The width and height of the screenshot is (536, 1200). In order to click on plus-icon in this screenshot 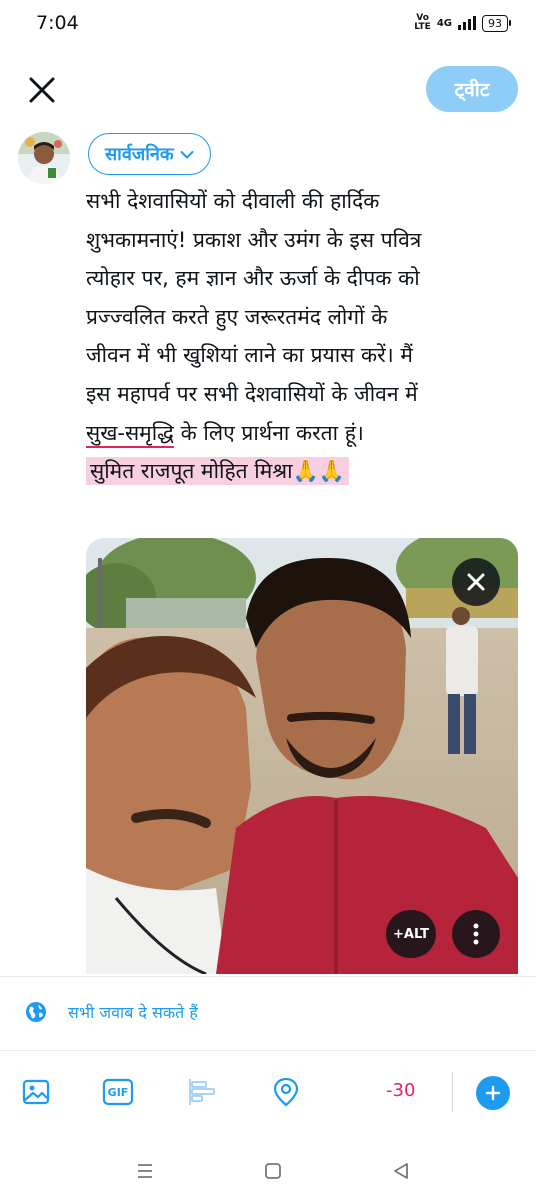, I will do `click(493, 1093)`.